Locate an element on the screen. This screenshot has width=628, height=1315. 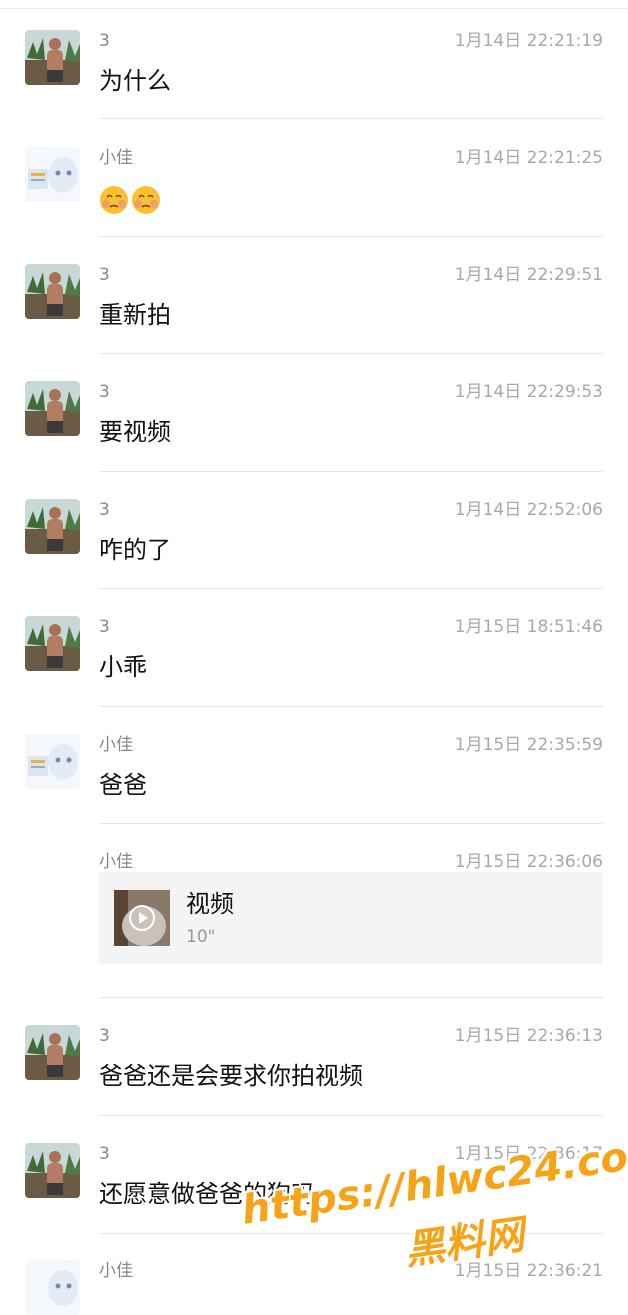
timestamp: 1月14日 22:52:06 is located at coordinates (528, 510).